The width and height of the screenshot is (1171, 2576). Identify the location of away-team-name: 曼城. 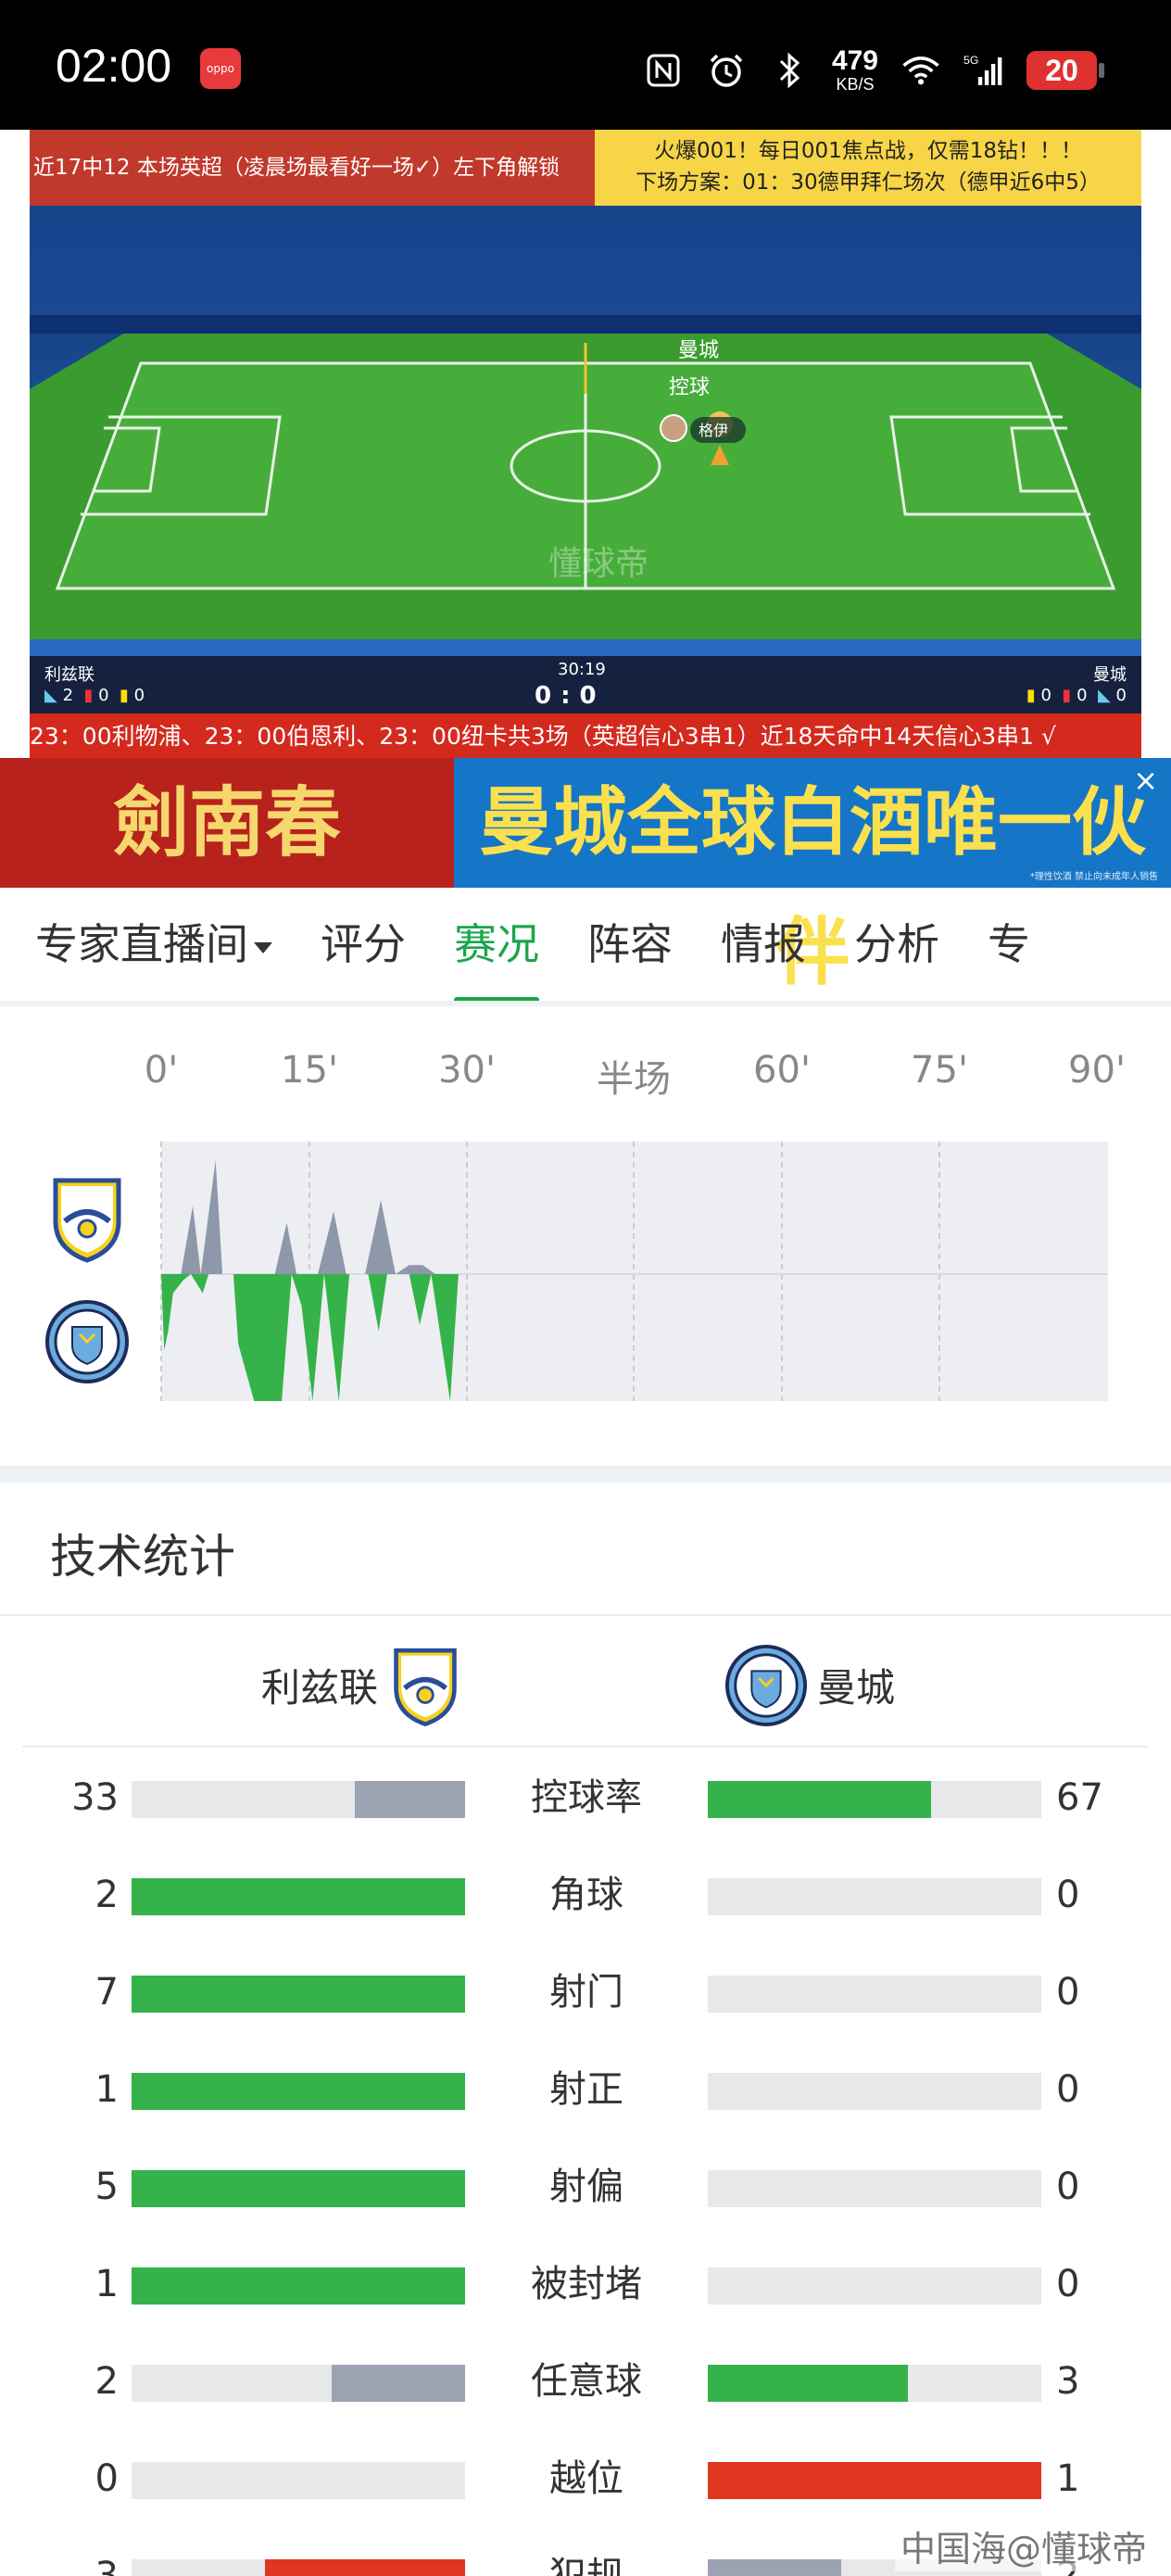
(857, 1688).